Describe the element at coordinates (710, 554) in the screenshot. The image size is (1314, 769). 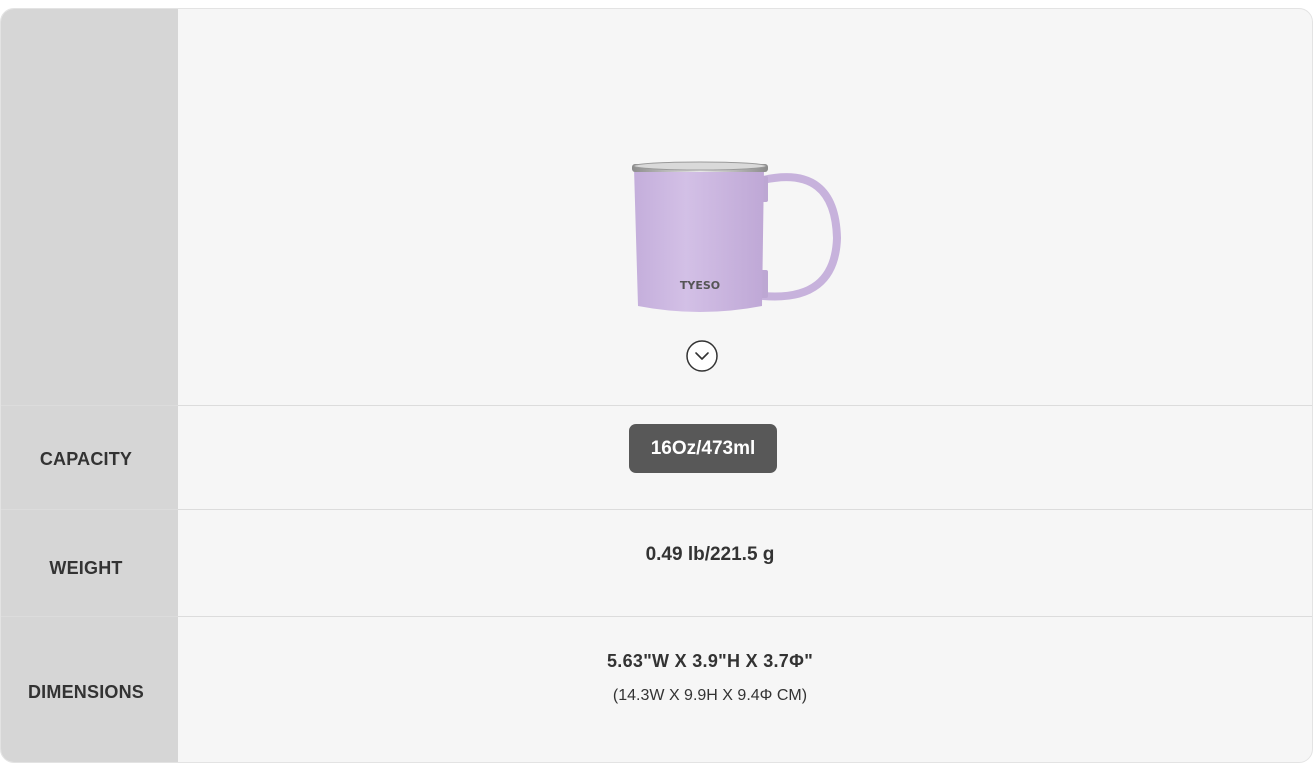
I see `weight-value: 0.49 lb/221.5 g` at that location.